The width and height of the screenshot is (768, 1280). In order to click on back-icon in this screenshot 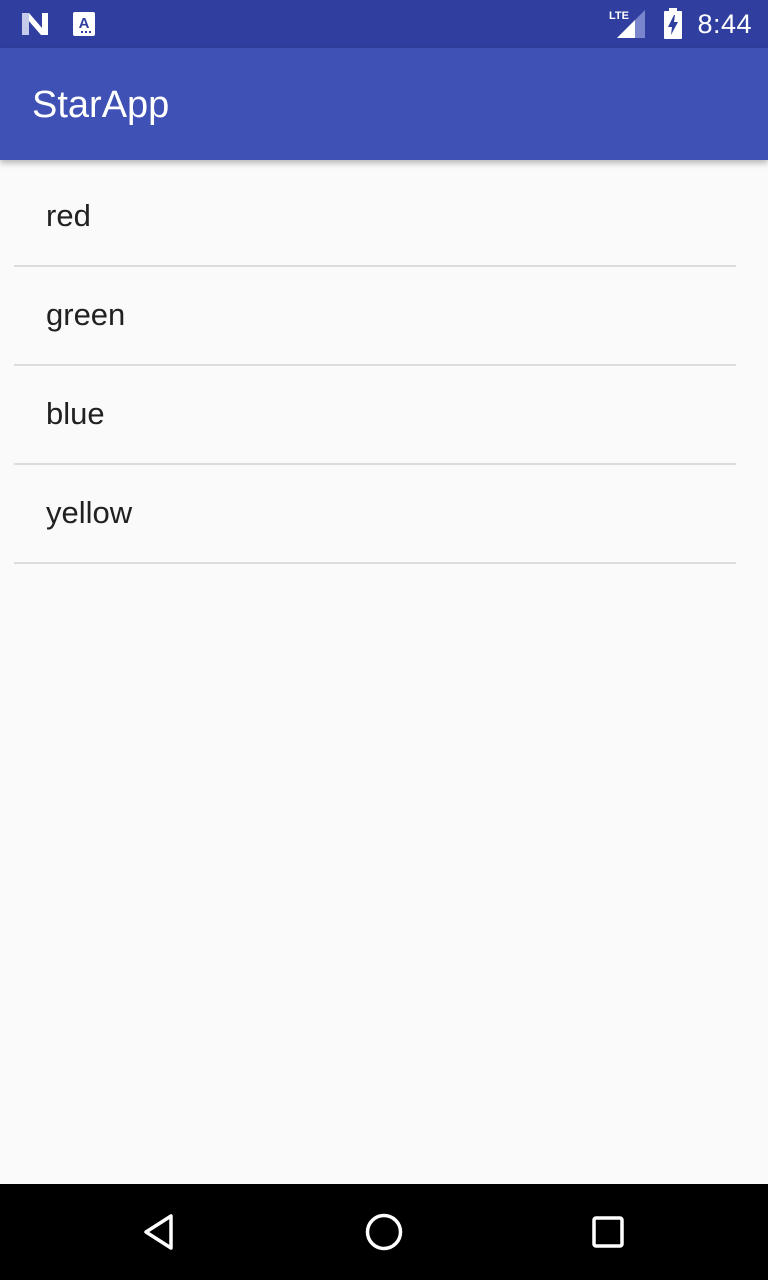, I will do `click(160, 1232)`.